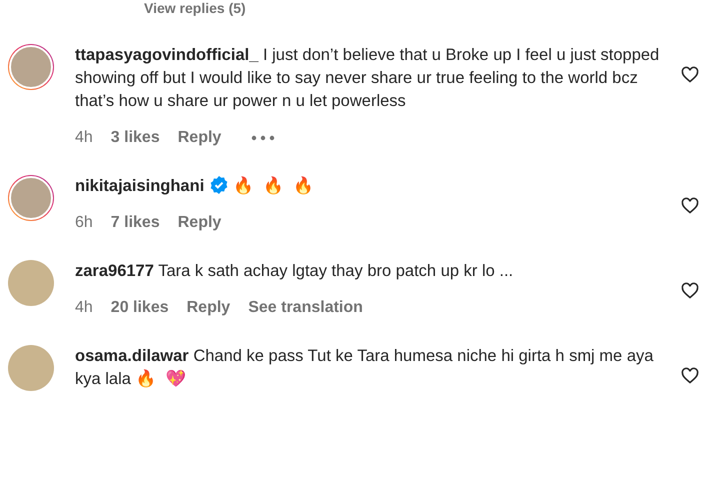 Image resolution: width=711 pixels, height=482 pixels. Describe the element at coordinates (367, 78) in the screenshot. I see `comment-text: ttapasyagovindofficial_ I just don’t believe that u Broke up I feel u just stopped showing off but I would like to say never share ur true feeling to the world bcz that’s how u share ur power n u let powerless` at that location.